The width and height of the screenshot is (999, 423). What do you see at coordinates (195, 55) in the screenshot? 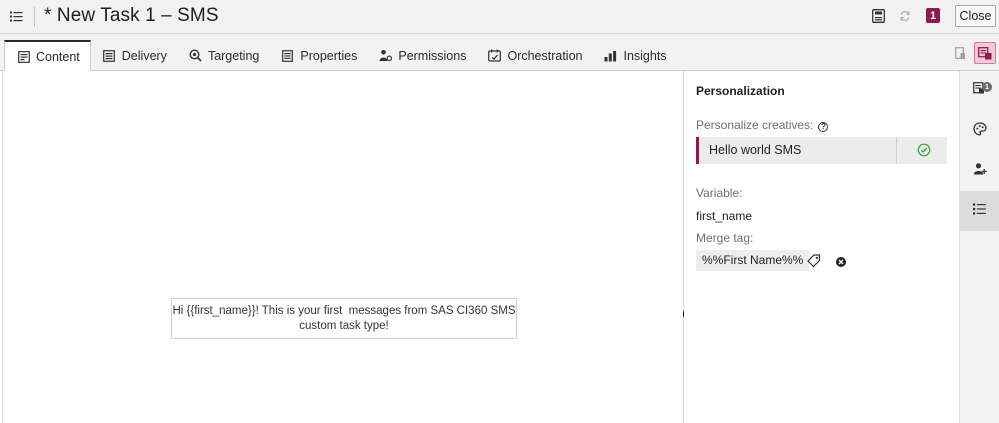
I see `targeting-icon` at bounding box center [195, 55].